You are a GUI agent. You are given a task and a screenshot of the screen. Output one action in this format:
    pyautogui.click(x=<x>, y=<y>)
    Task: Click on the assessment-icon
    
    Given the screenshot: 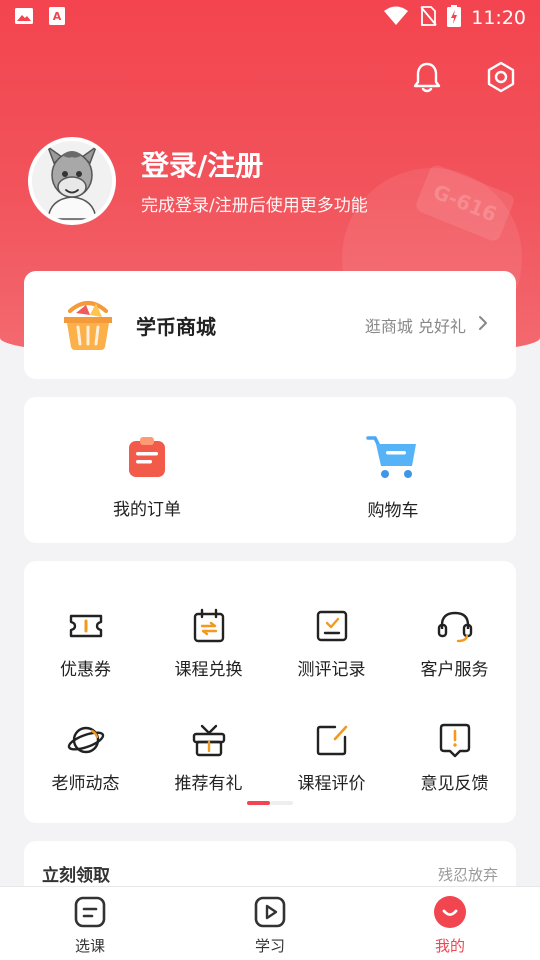 What is the action you would take?
    pyautogui.click(x=331, y=626)
    